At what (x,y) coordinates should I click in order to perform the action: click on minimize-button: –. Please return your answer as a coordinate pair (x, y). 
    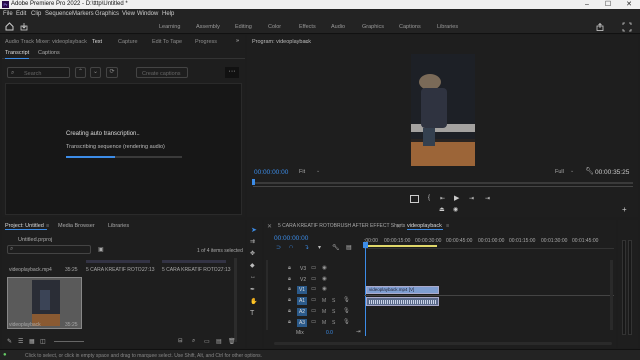
    Looking at the image, I should click on (587, 4).